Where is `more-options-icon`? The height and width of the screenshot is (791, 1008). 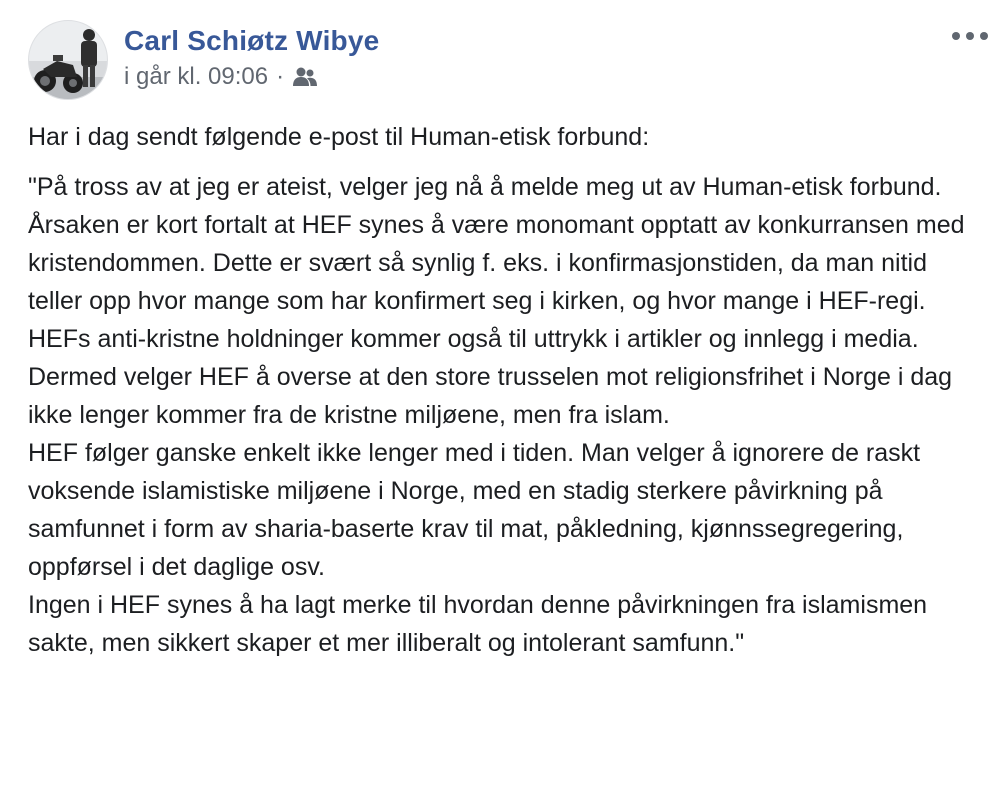
more-options-icon is located at coordinates (970, 36).